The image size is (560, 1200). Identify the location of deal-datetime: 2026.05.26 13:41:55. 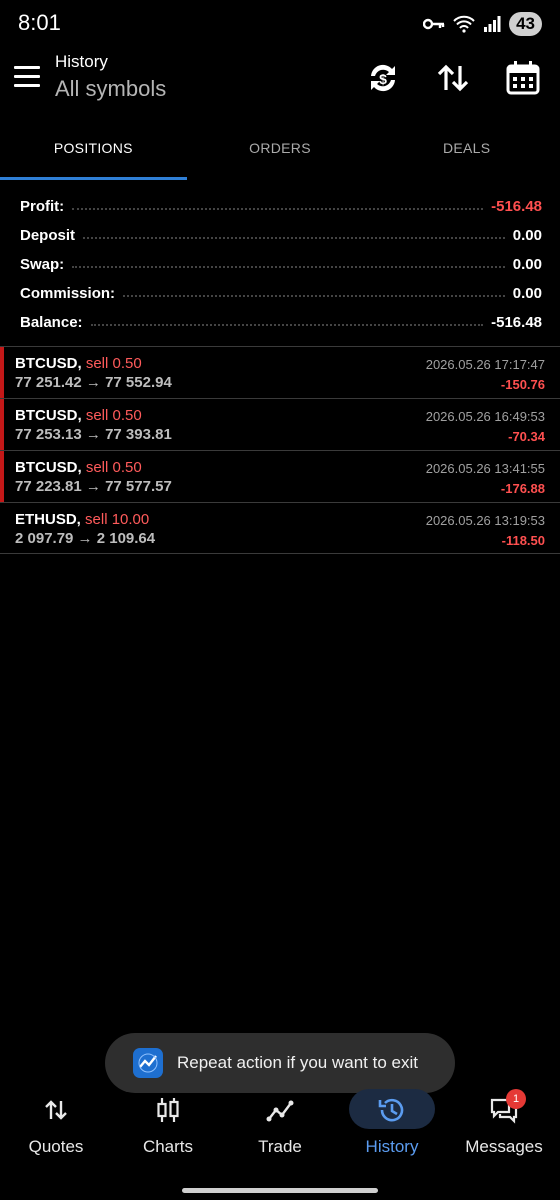
(485, 468).